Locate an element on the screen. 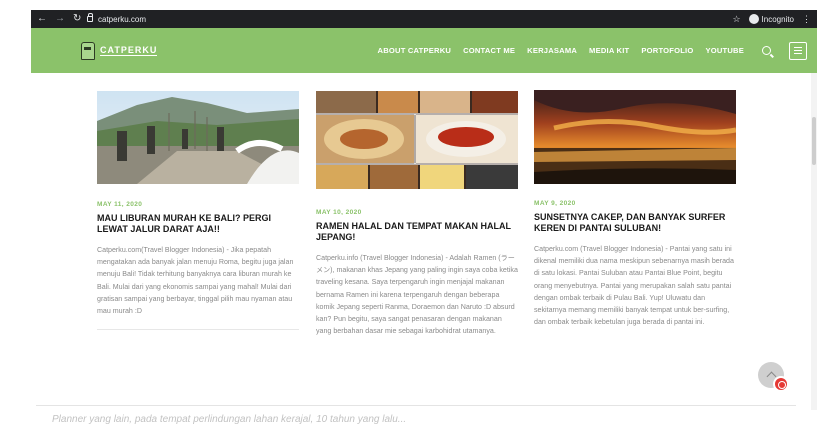 This screenshot has height=428, width=828. post-divider is located at coordinates (198, 330).